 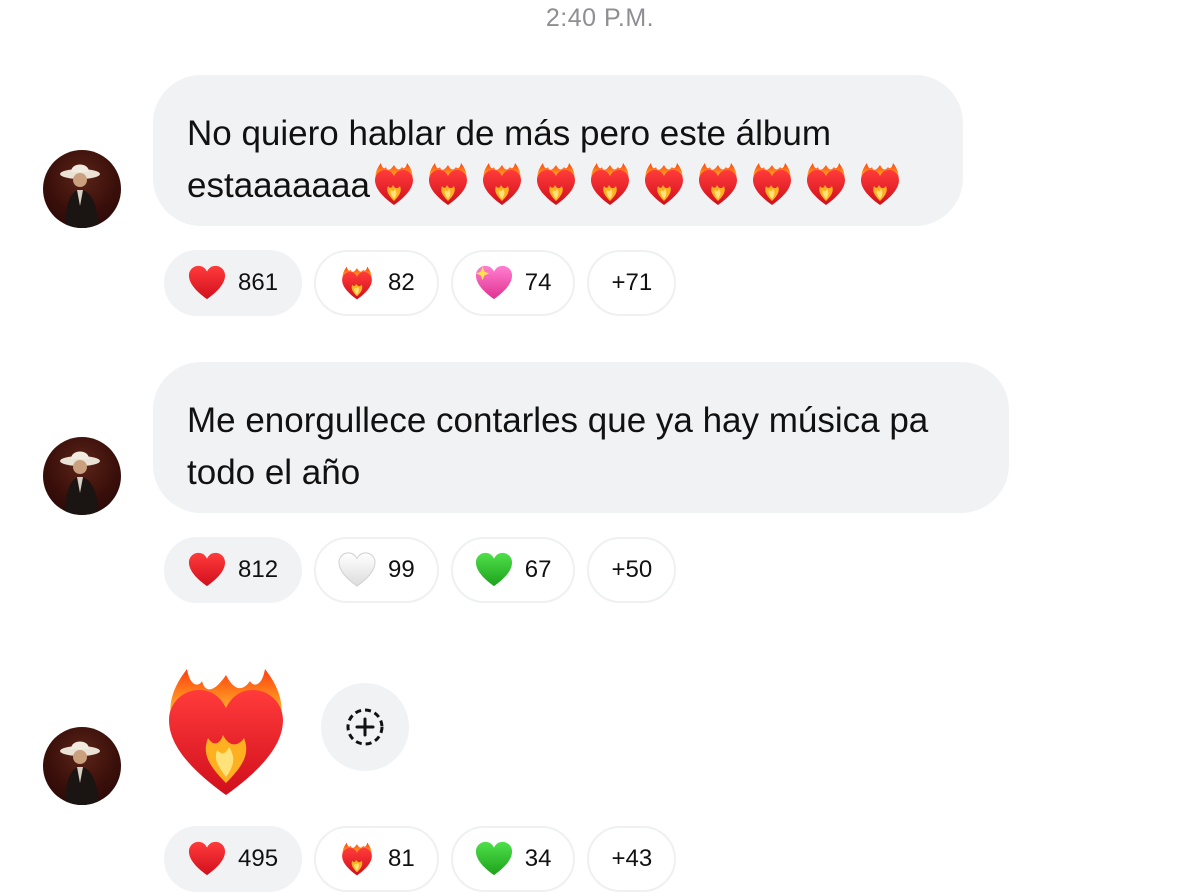 What do you see at coordinates (538, 282) in the screenshot?
I see `reaction-count: 74` at bounding box center [538, 282].